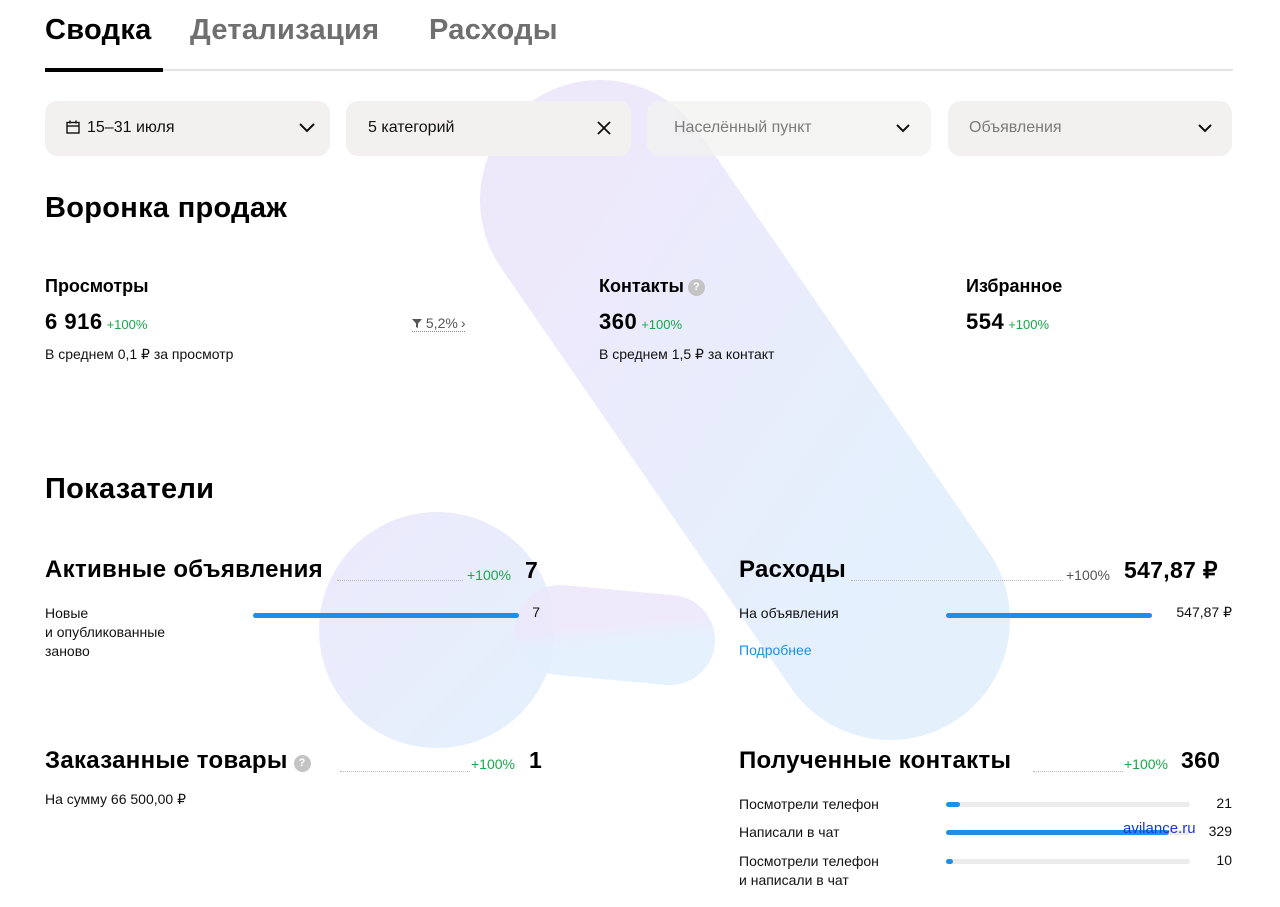 This screenshot has width=1280, height=907. I want to click on funnel-conversion: 5,2% ›, so click(439, 323).